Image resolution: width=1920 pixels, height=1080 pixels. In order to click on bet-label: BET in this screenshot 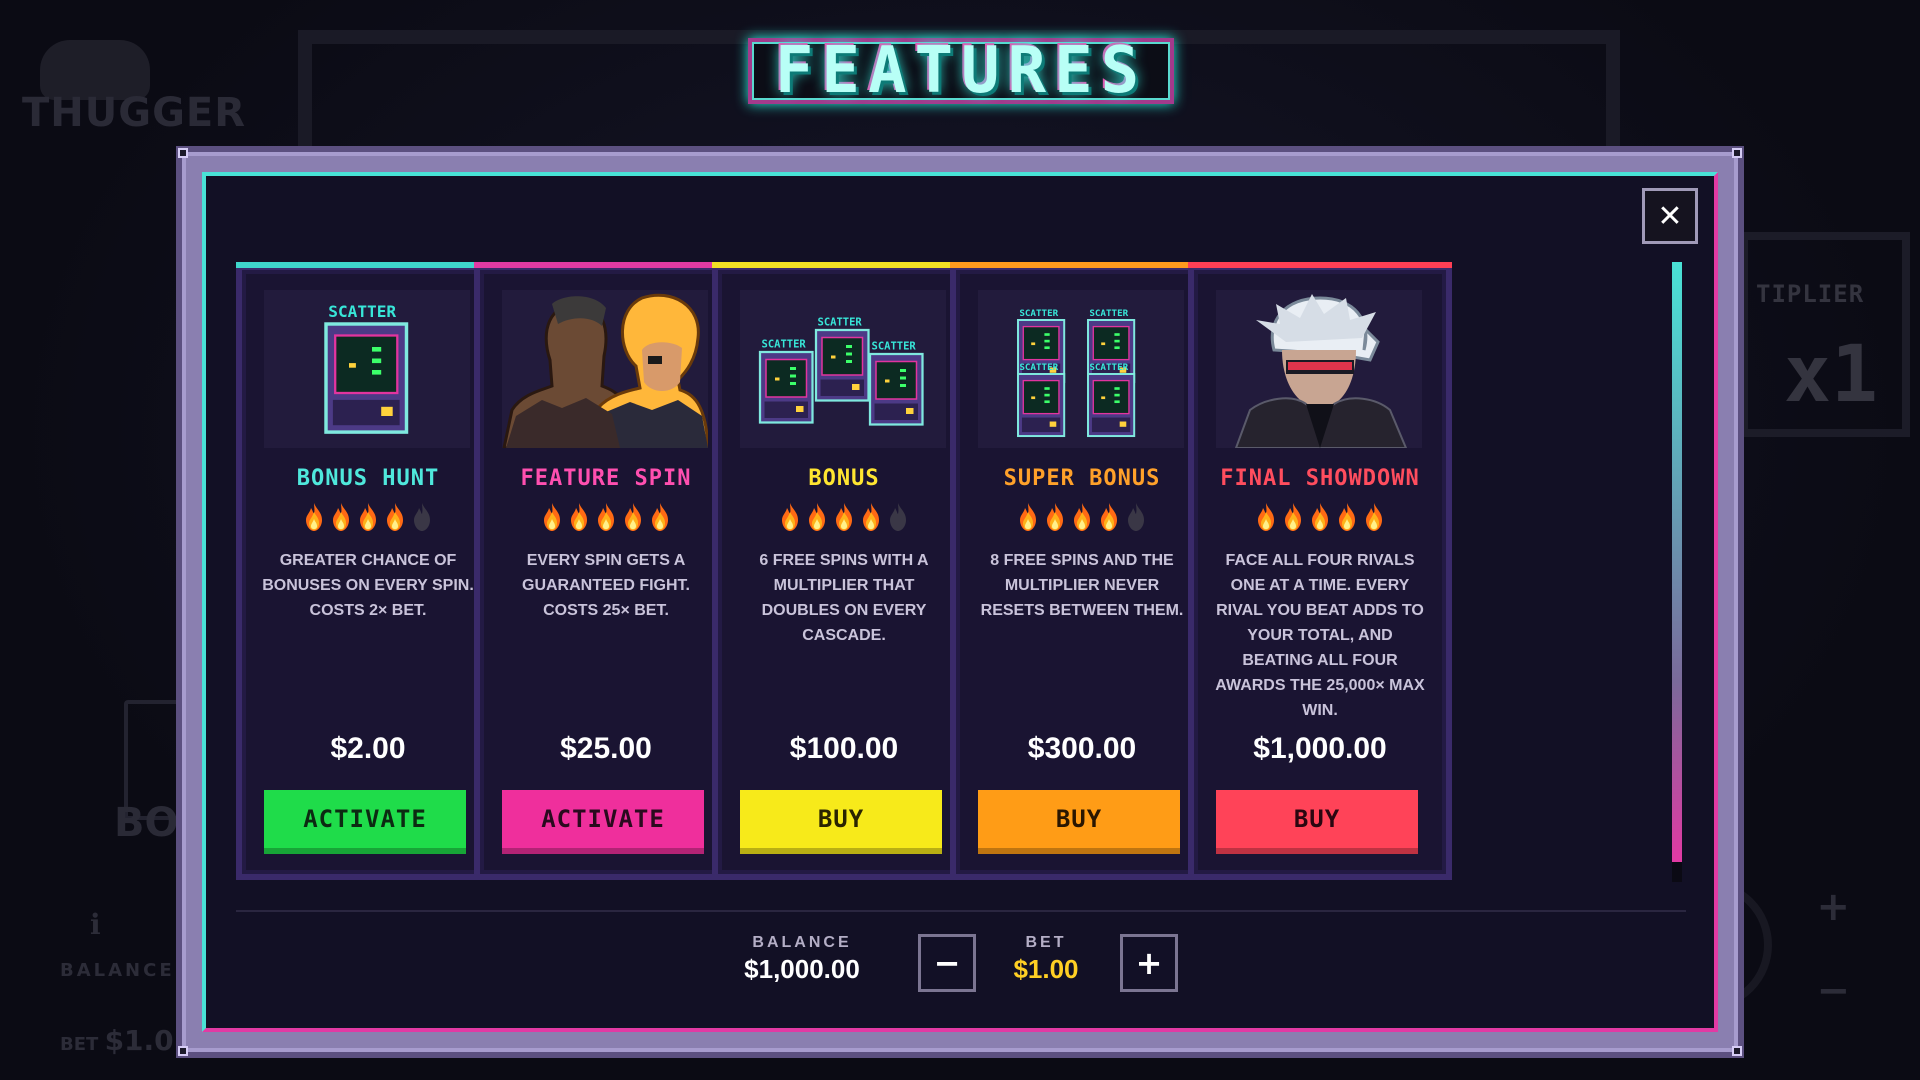, I will do `click(1046, 942)`.